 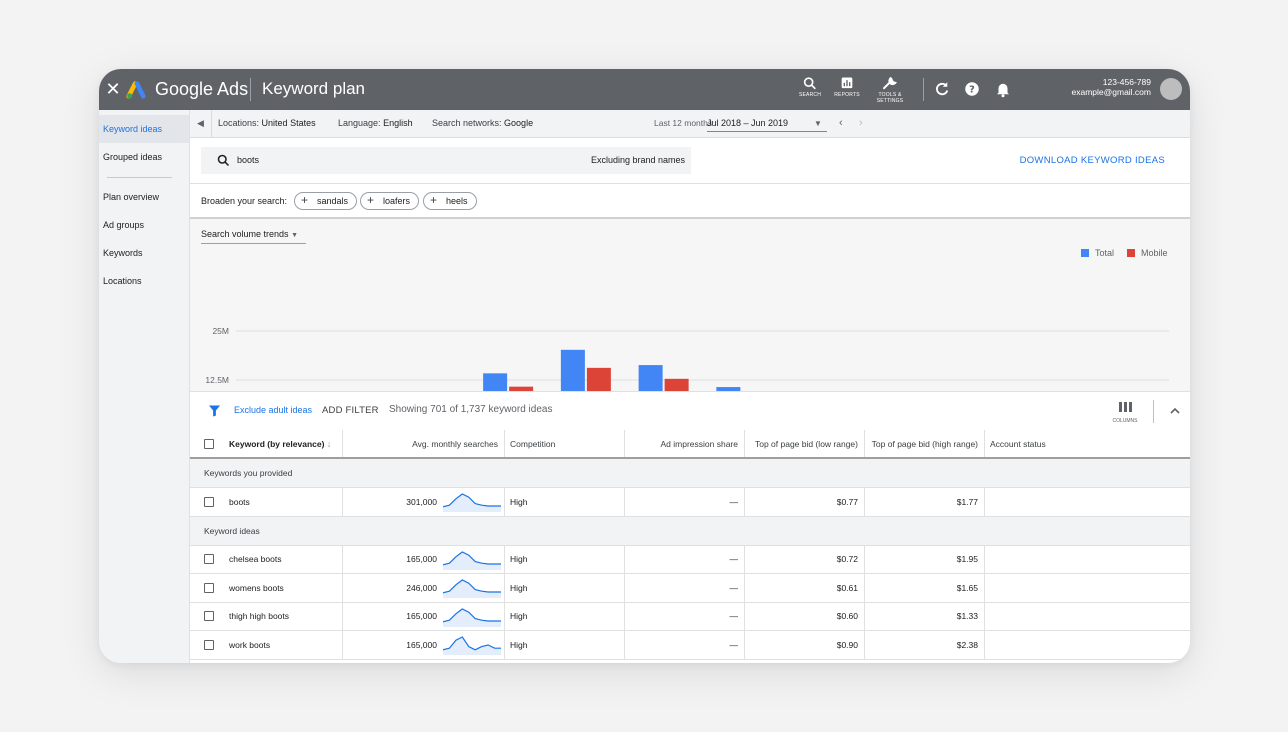 I want to click on search-networks-filter: Search networks: Google, so click(x=482, y=123).